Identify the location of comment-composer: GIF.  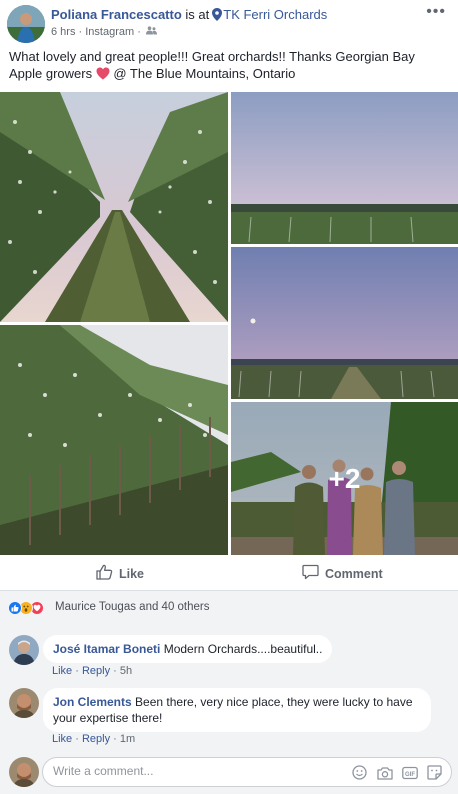
(247, 772).